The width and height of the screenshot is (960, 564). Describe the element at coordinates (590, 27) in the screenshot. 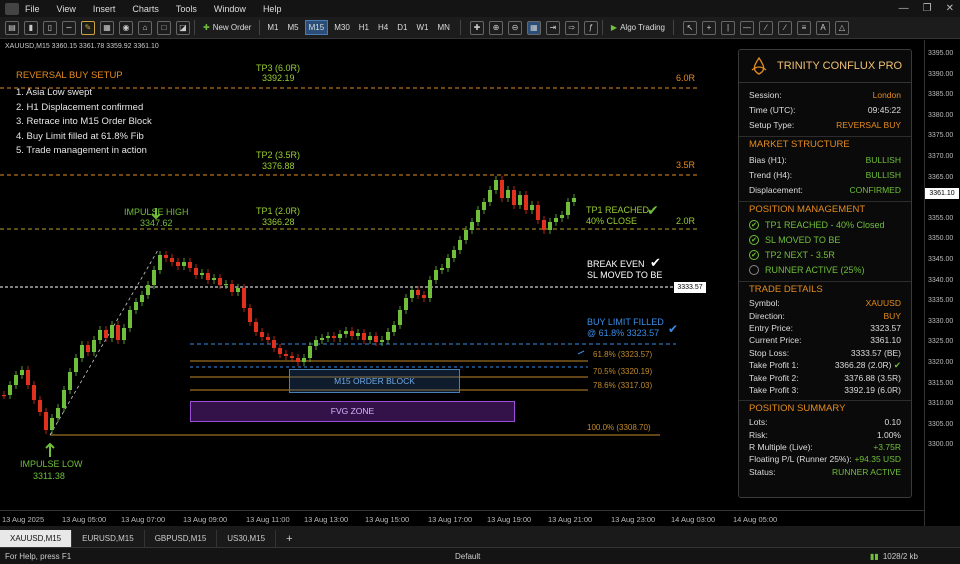

I see `indicators-icon: ƒ` at that location.